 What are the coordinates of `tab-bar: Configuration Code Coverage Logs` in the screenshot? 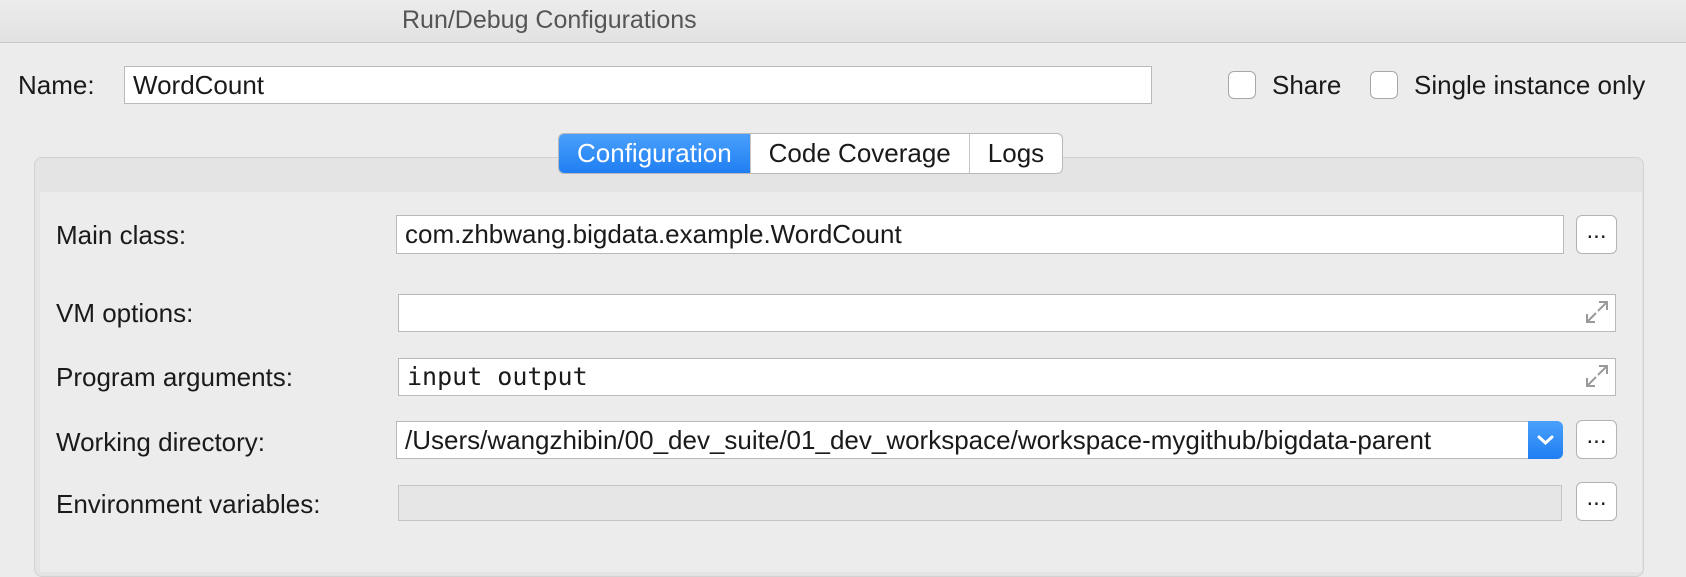 It's located at (811, 153).